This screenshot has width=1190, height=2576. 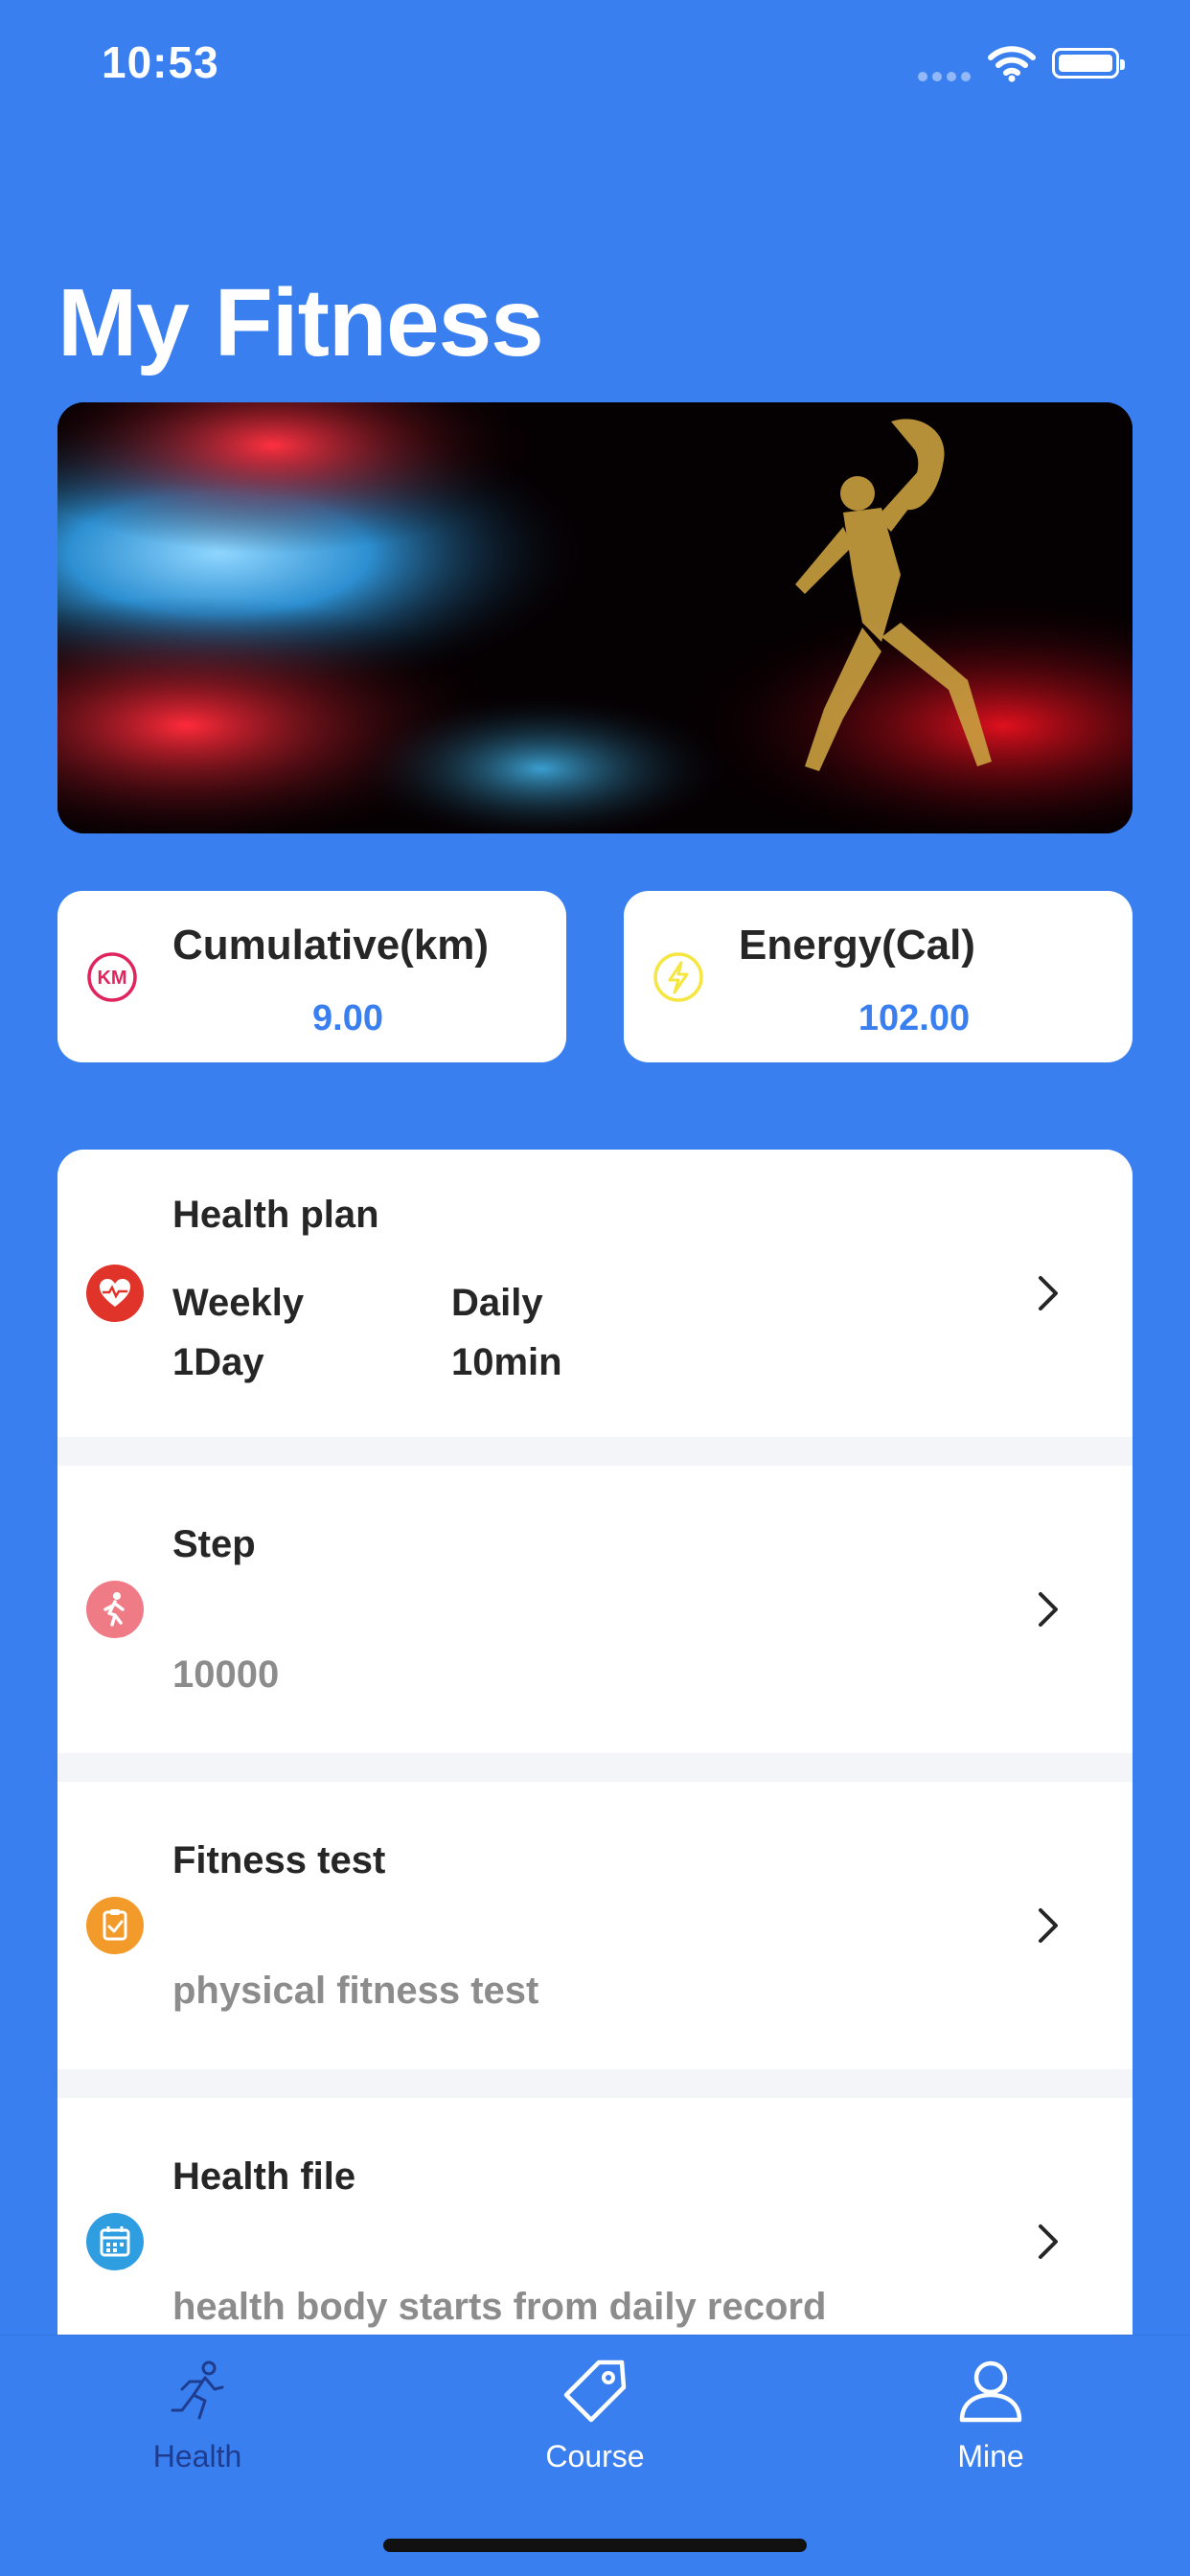 I want to click on health-plan-row: Health plan Weekly 1Day Daily 10min, so click(x=595, y=1293).